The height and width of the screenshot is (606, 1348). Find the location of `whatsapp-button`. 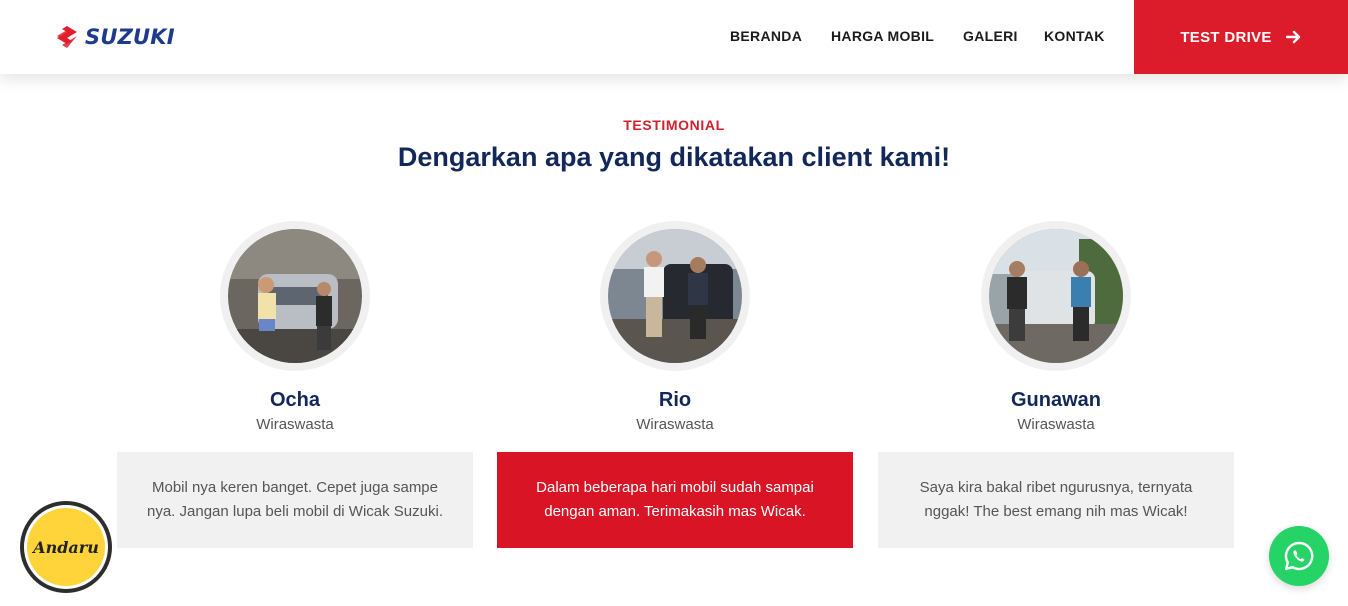

whatsapp-button is located at coordinates (1299, 556).